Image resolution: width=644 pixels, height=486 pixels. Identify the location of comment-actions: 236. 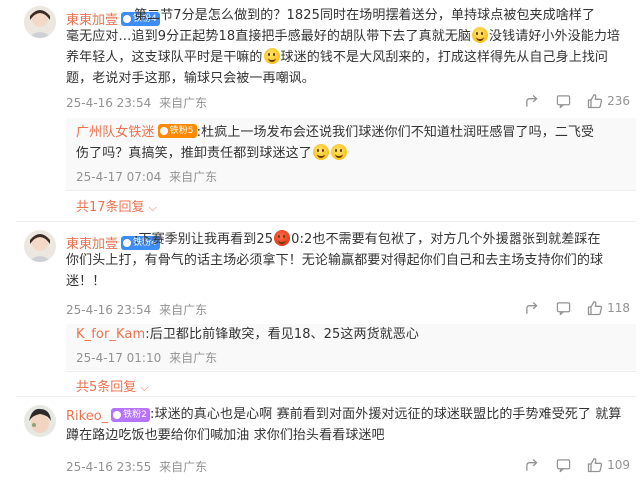
(569, 101).